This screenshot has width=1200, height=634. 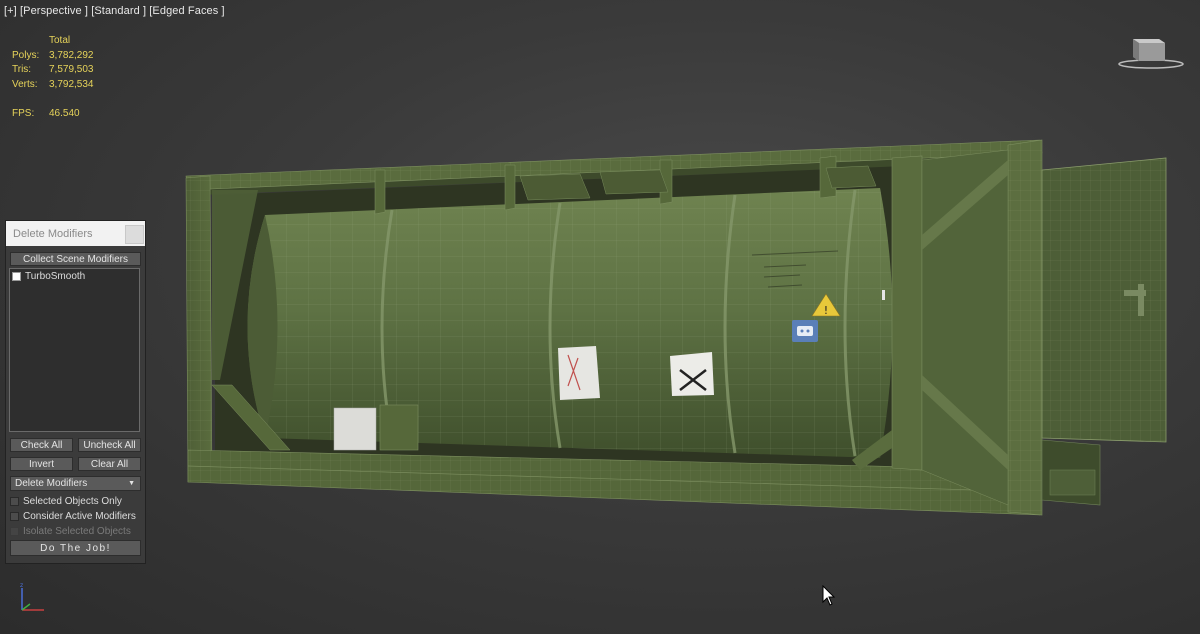 I want to click on list-item: TurboSmooth, so click(x=74, y=275).